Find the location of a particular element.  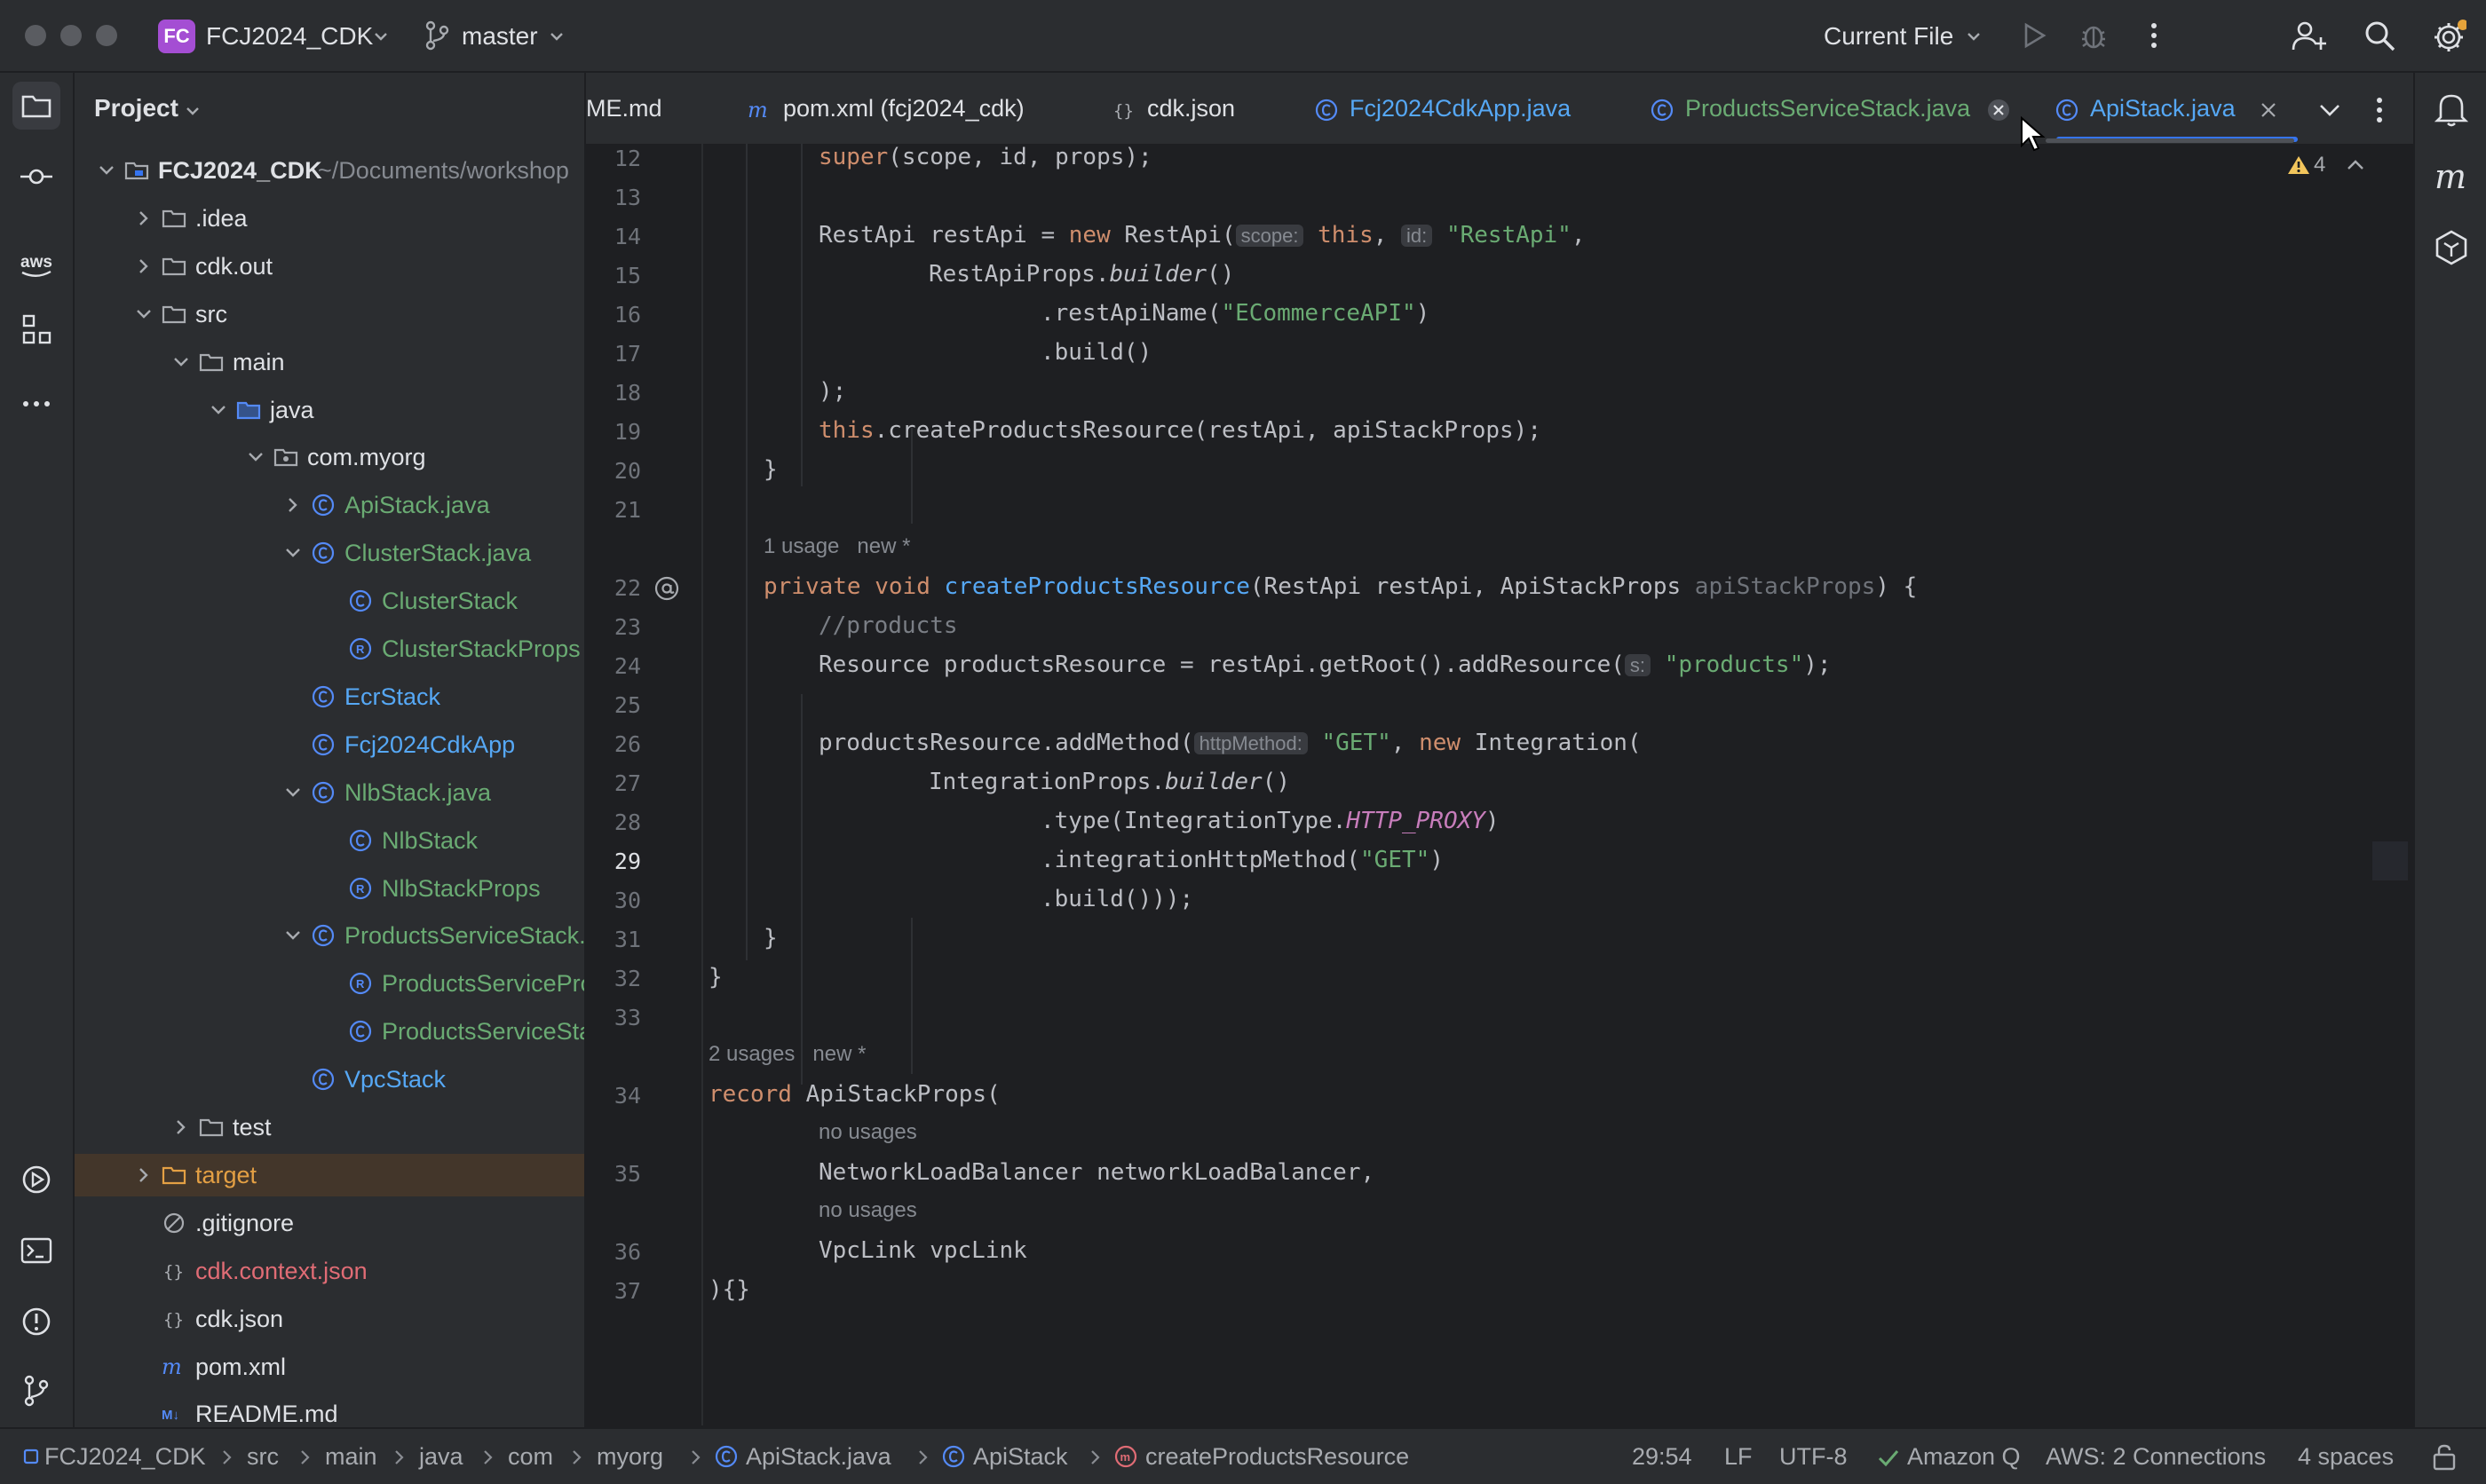

breadcrumb-item: ApiStack is located at coordinates (1020, 1457).